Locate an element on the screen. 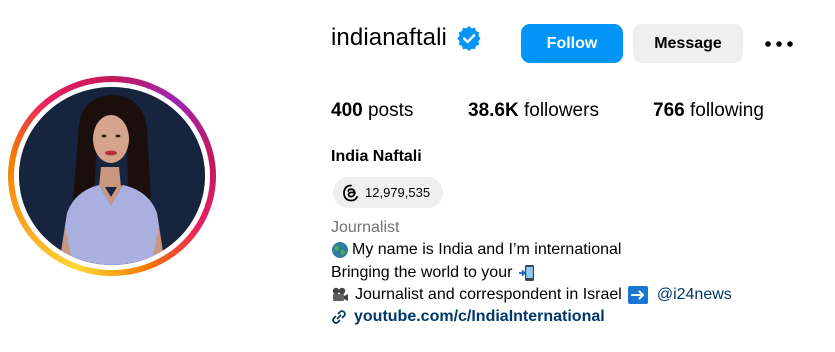  threads-badge: 12,979,535 is located at coordinates (388, 192).